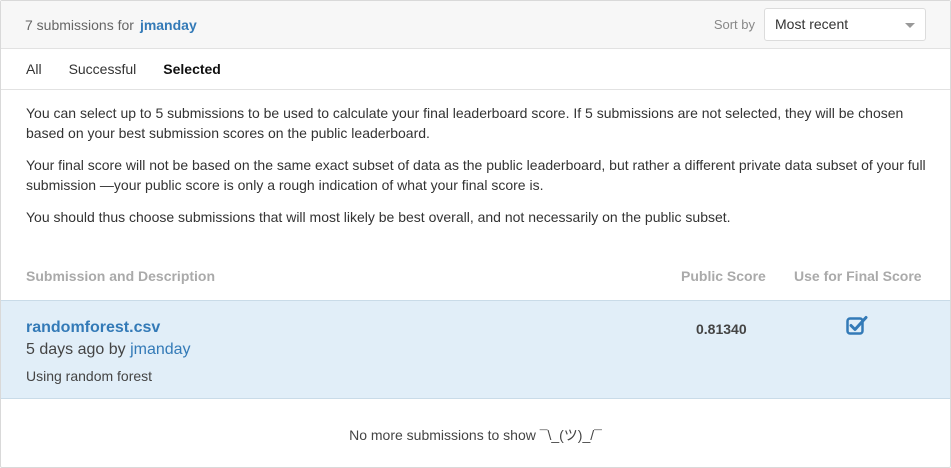  I want to click on tab-successful: Successful, so click(103, 69).